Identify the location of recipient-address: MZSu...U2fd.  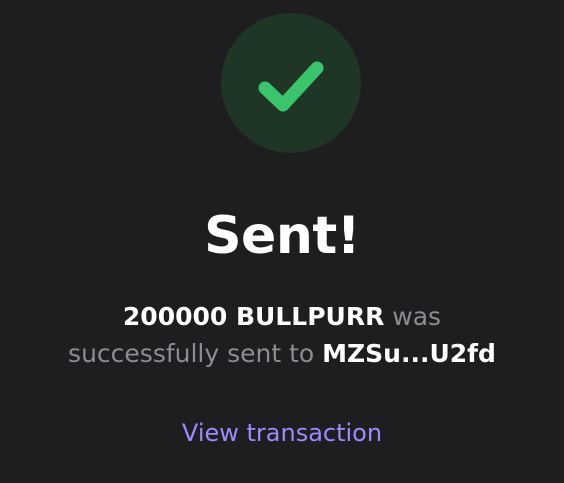
(409, 353).